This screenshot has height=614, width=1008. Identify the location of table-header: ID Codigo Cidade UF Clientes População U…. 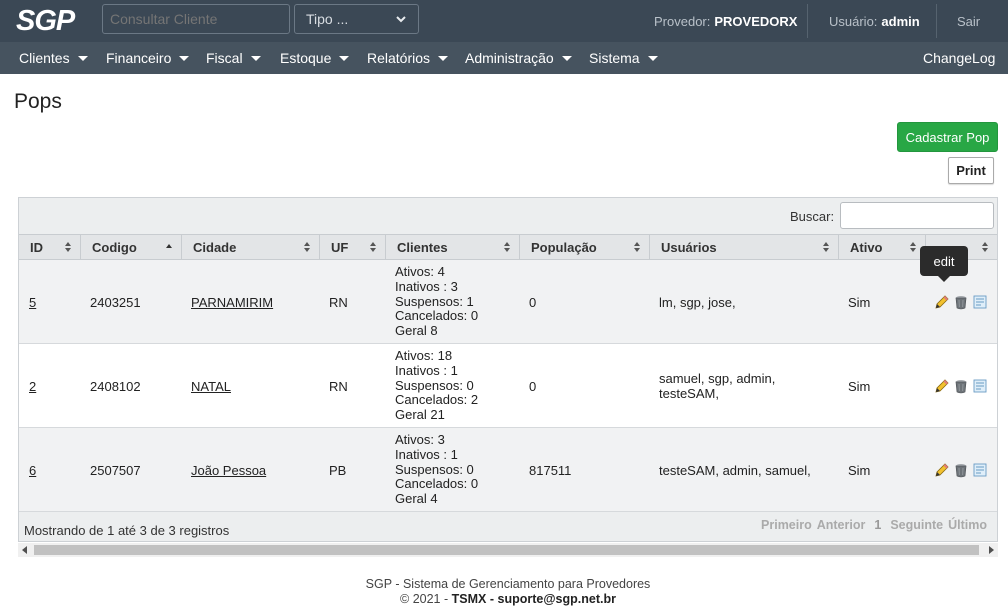
(508, 247).